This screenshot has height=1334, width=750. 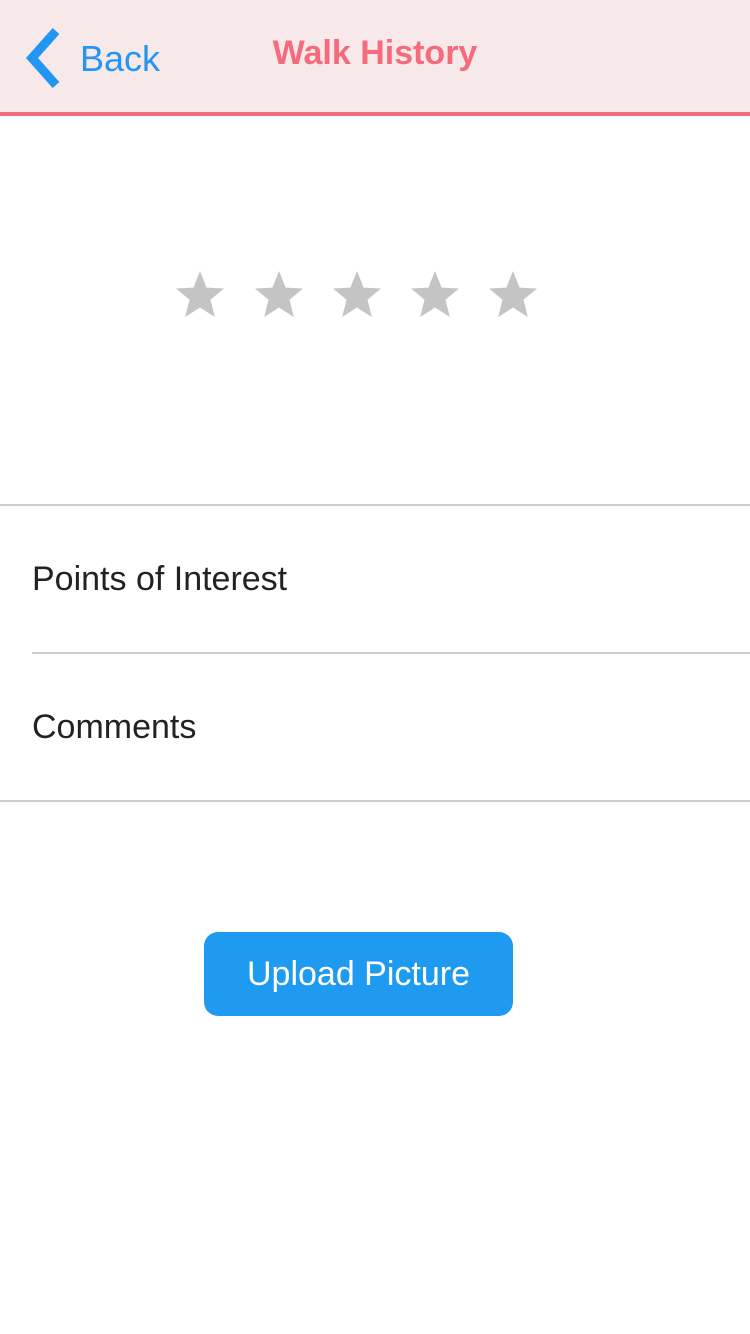 I want to click on list-bottom-divider, so click(x=375, y=801).